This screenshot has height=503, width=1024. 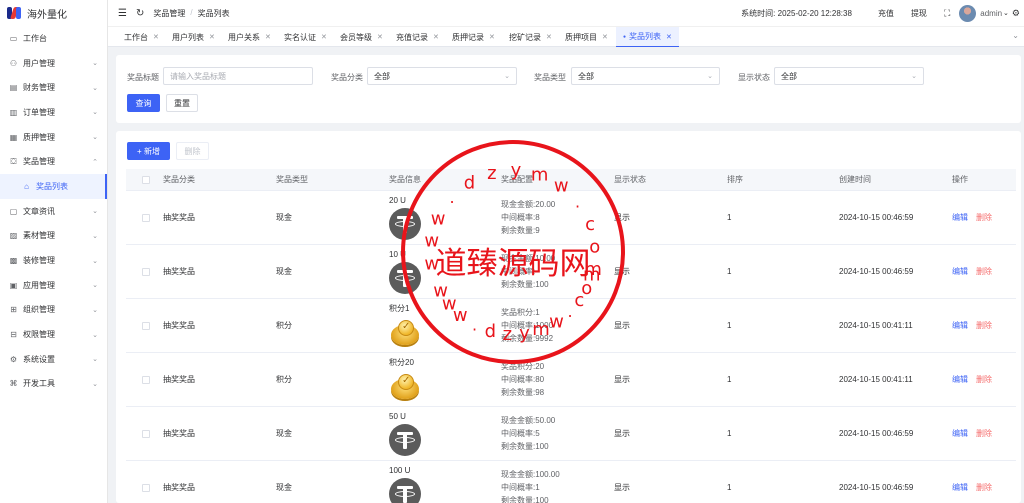 What do you see at coordinates (141, 37) in the screenshot?
I see `tab-item: 工作台 ✕` at bounding box center [141, 37].